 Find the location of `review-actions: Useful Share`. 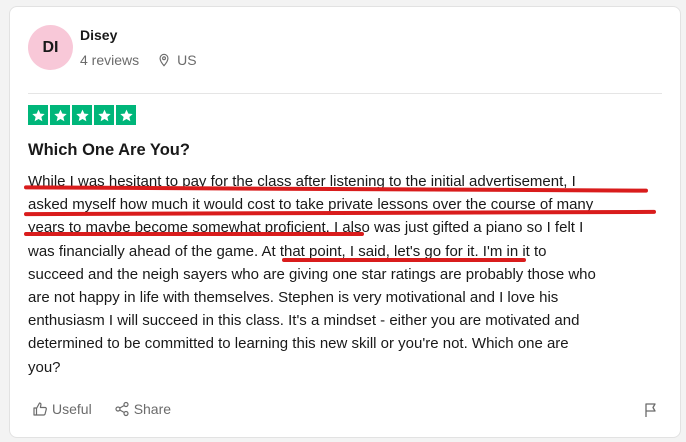

review-actions: Useful Share is located at coordinates (101, 409).